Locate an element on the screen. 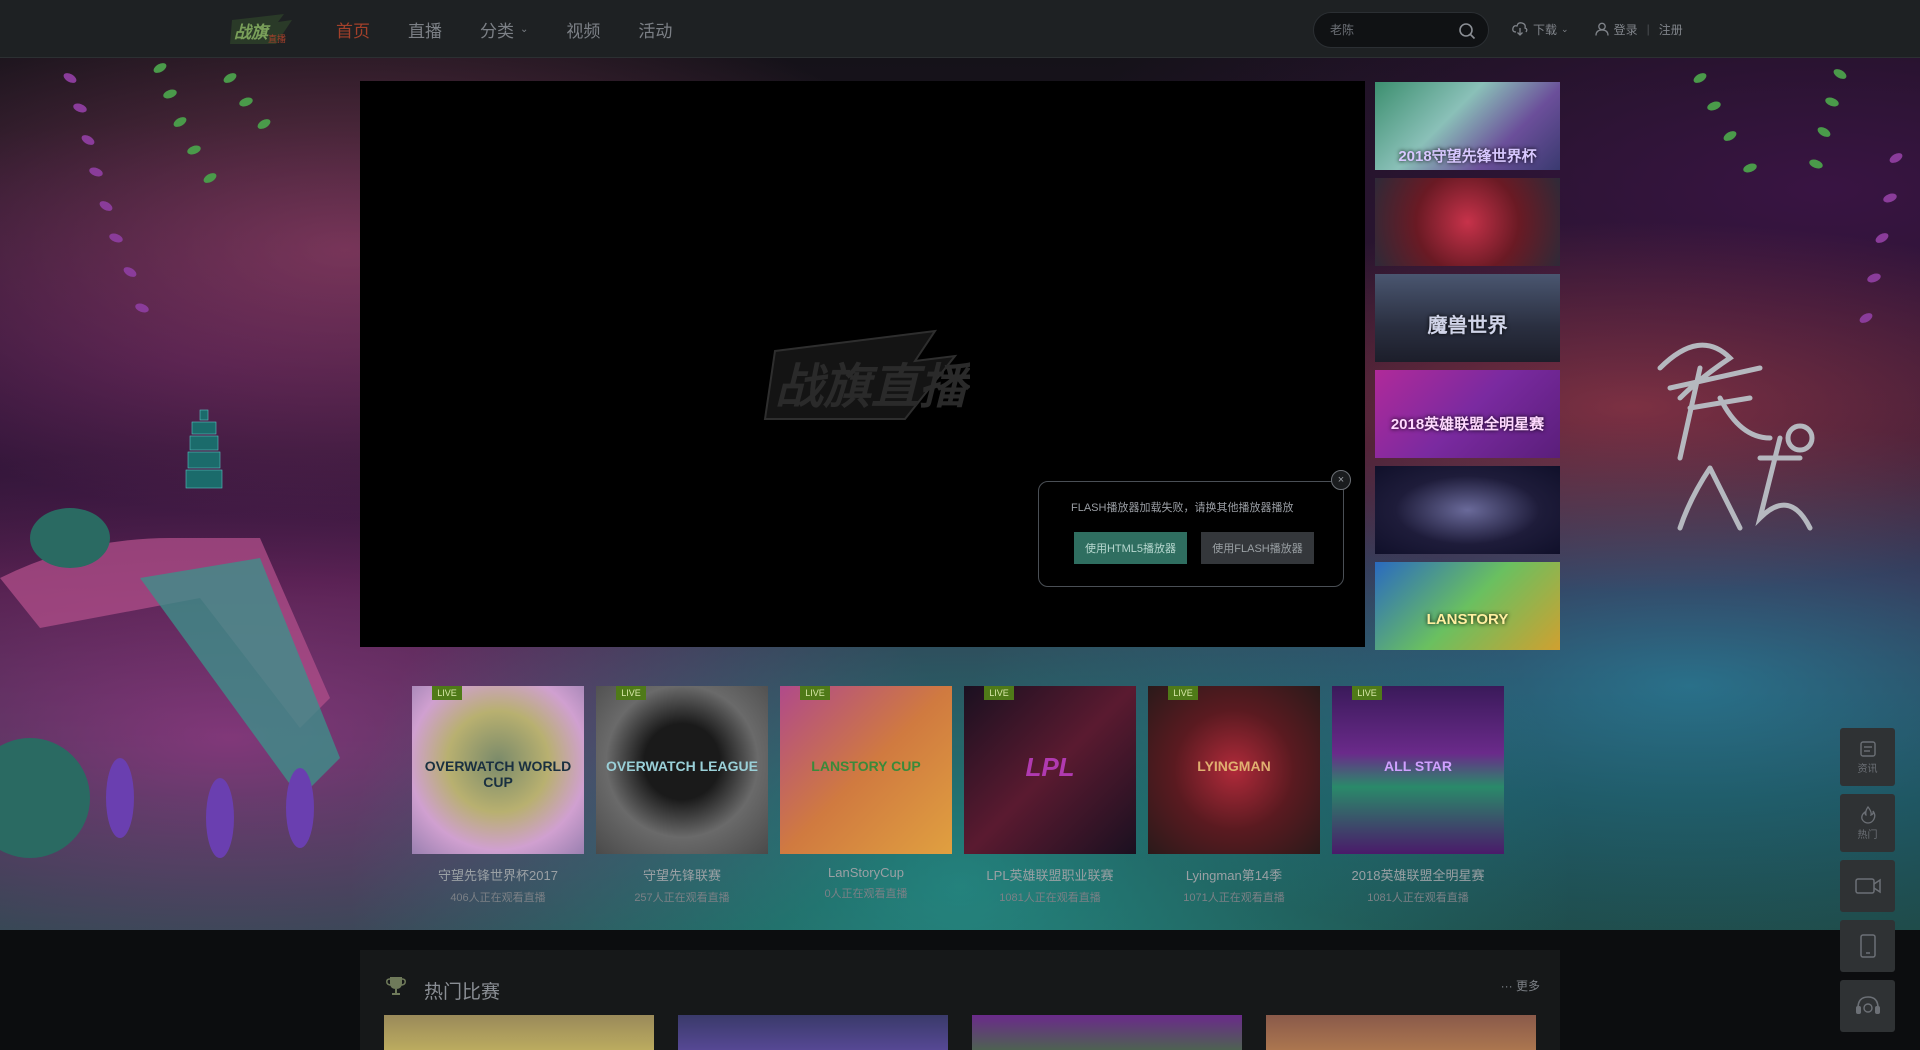  card-title: 守望先锋世界杯2017 is located at coordinates (498, 875).